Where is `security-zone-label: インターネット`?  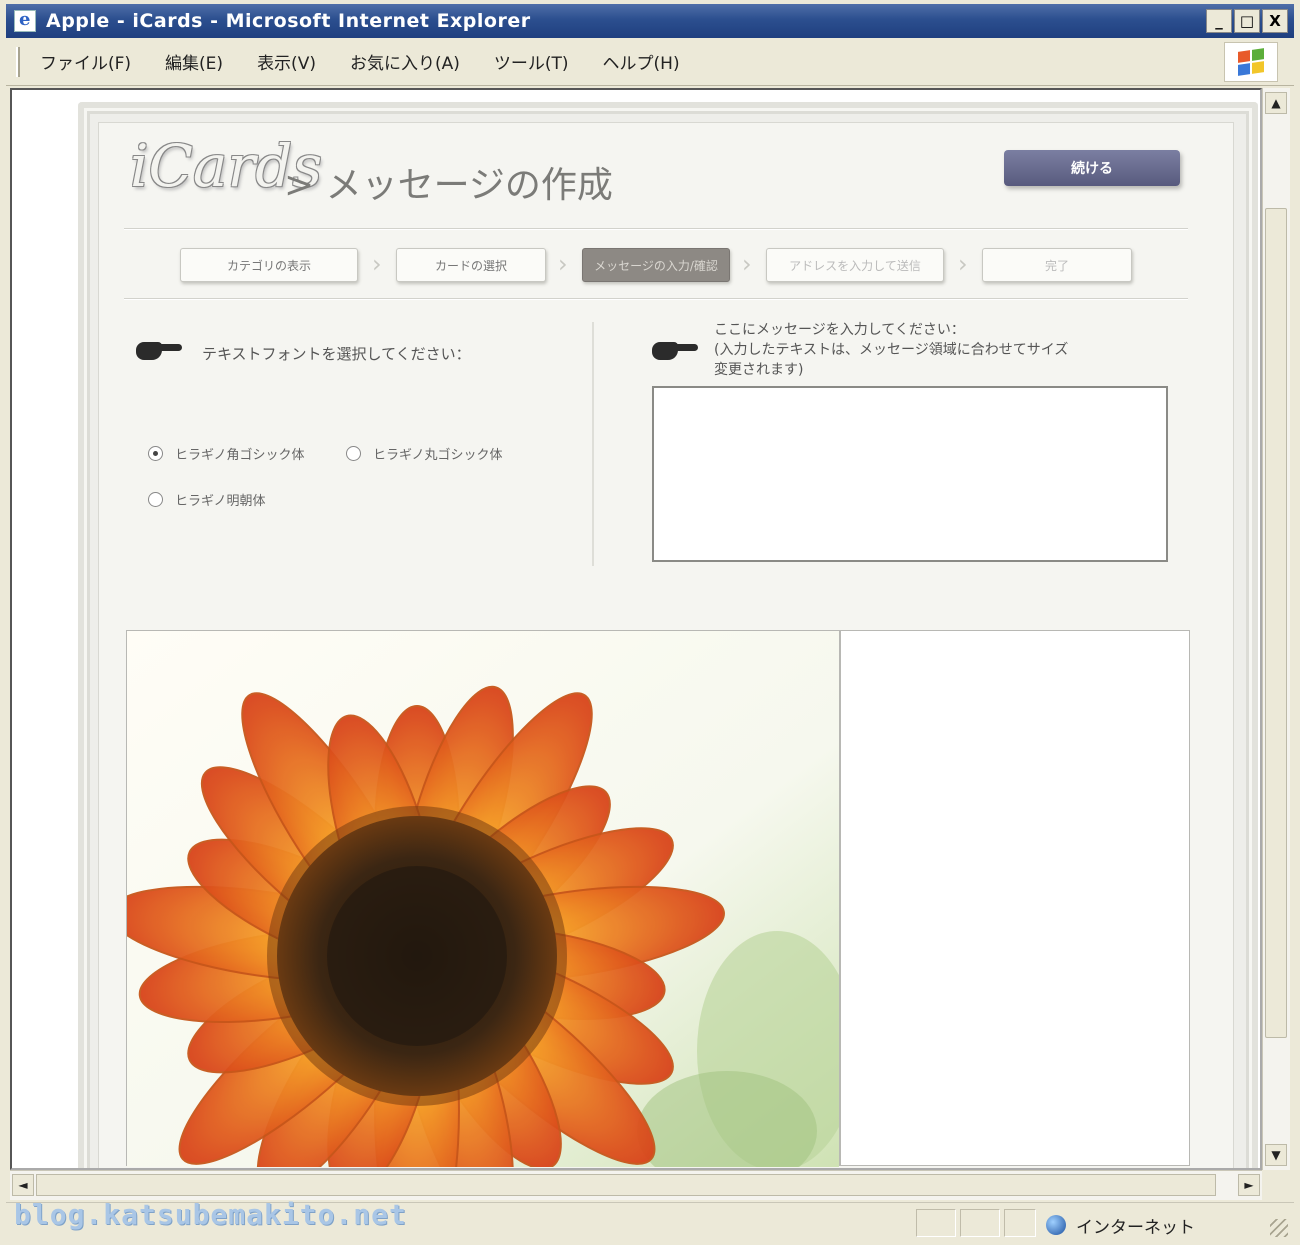 security-zone-label: インターネット is located at coordinates (1135, 1228).